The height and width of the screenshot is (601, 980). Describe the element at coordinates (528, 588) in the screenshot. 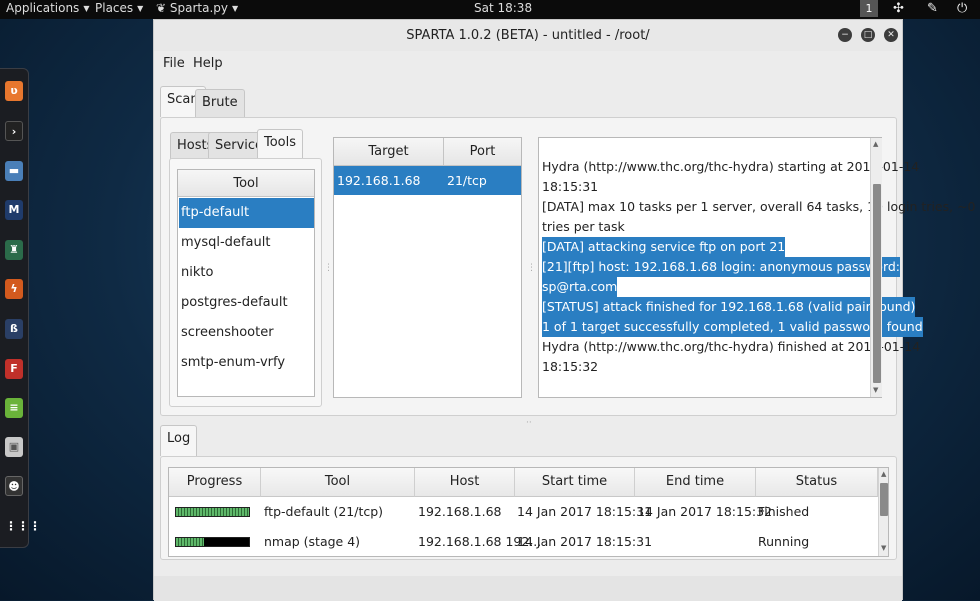

I see `status-bar` at that location.